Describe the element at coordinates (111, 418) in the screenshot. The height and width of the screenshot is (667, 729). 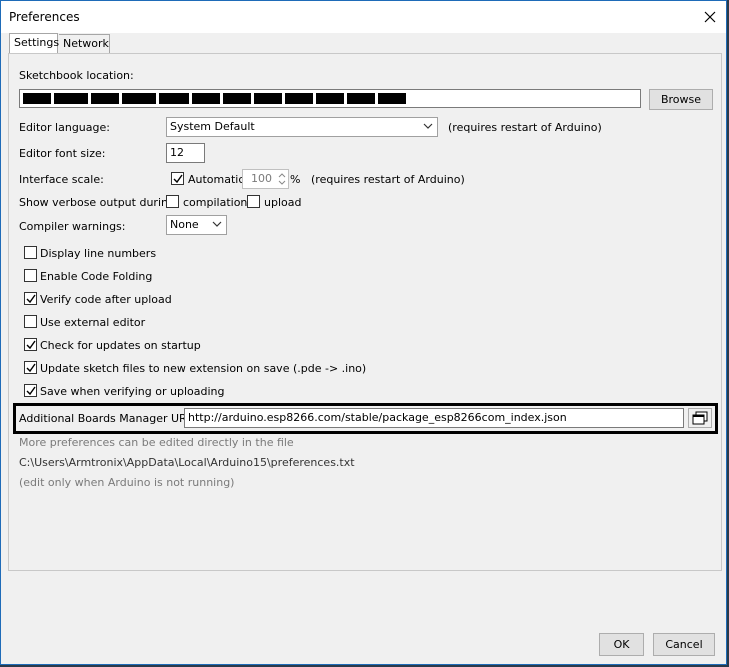
I see `boards-urls-label: Additional Boards Manager URLs:` at that location.